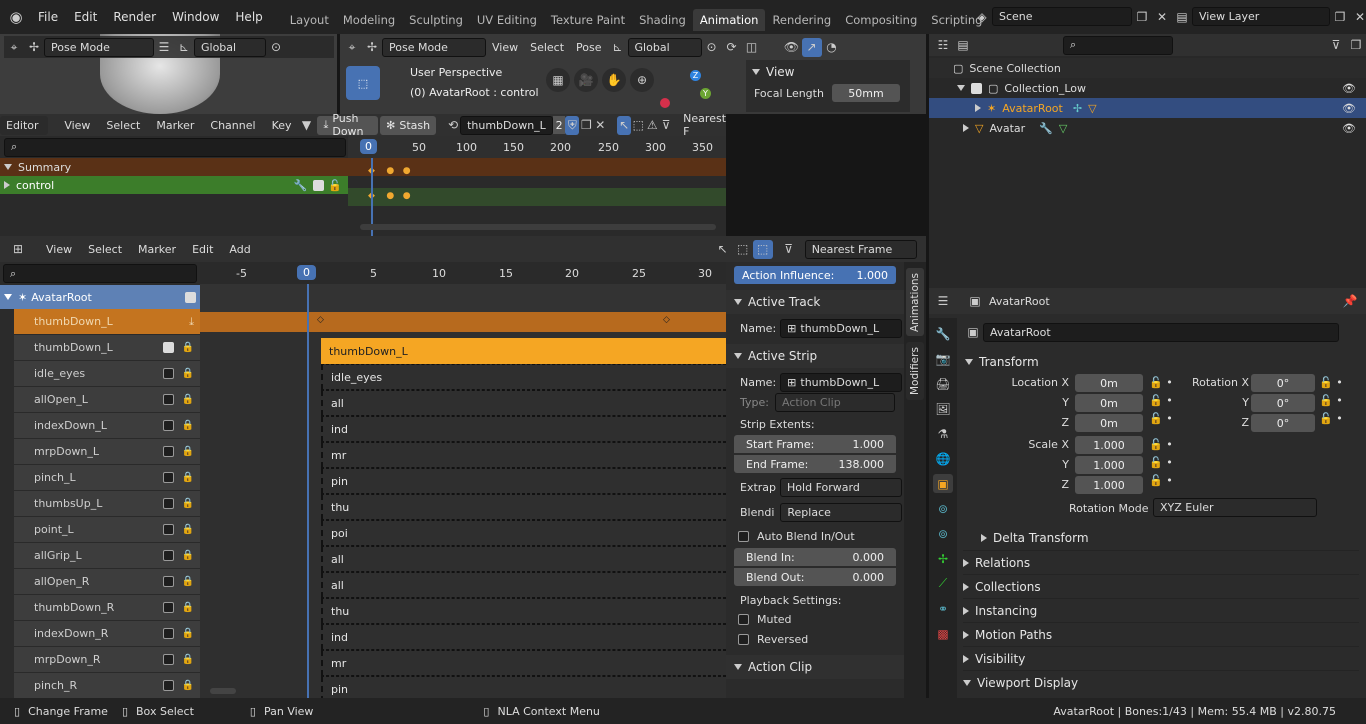 Image resolution: width=1366 pixels, height=724 pixels. Describe the element at coordinates (523, 351) in the screenshot. I see `nla-strip-active: thumbDown_L` at that location.